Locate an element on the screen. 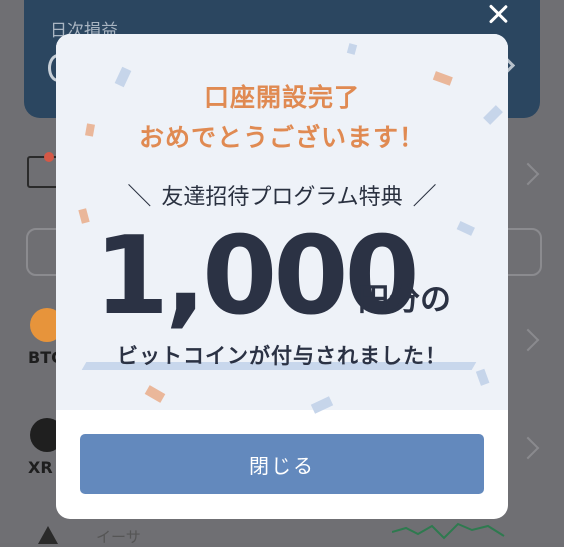 The width and height of the screenshot is (564, 547). amount-suffix: 円分の is located at coordinates (404, 300).